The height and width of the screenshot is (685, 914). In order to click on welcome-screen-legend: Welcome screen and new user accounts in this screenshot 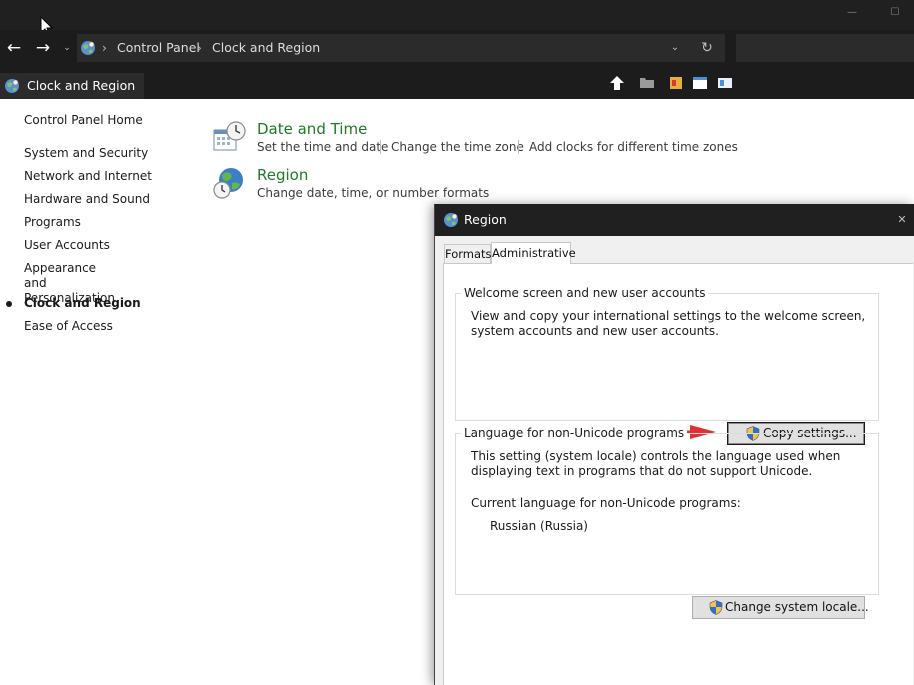, I will do `click(585, 293)`.